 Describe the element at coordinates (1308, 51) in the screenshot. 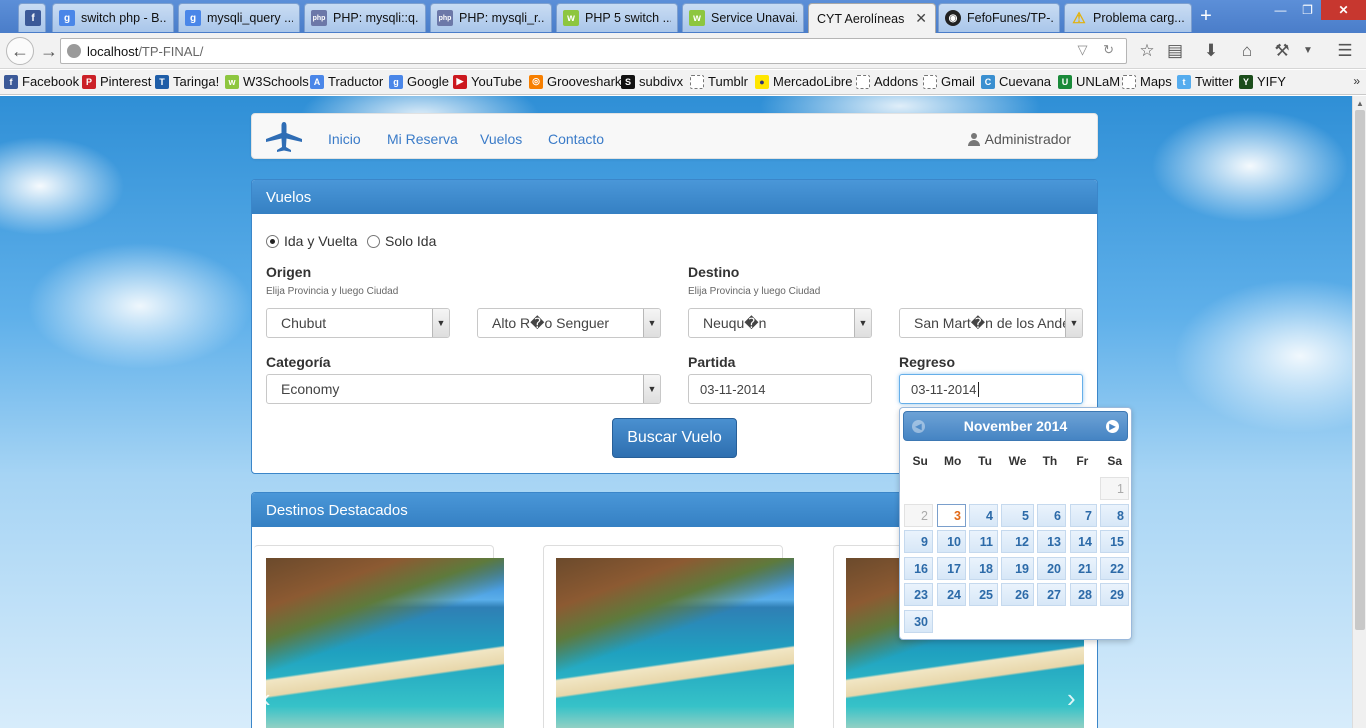

I see `chevron-down-icon: ▼` at that location.